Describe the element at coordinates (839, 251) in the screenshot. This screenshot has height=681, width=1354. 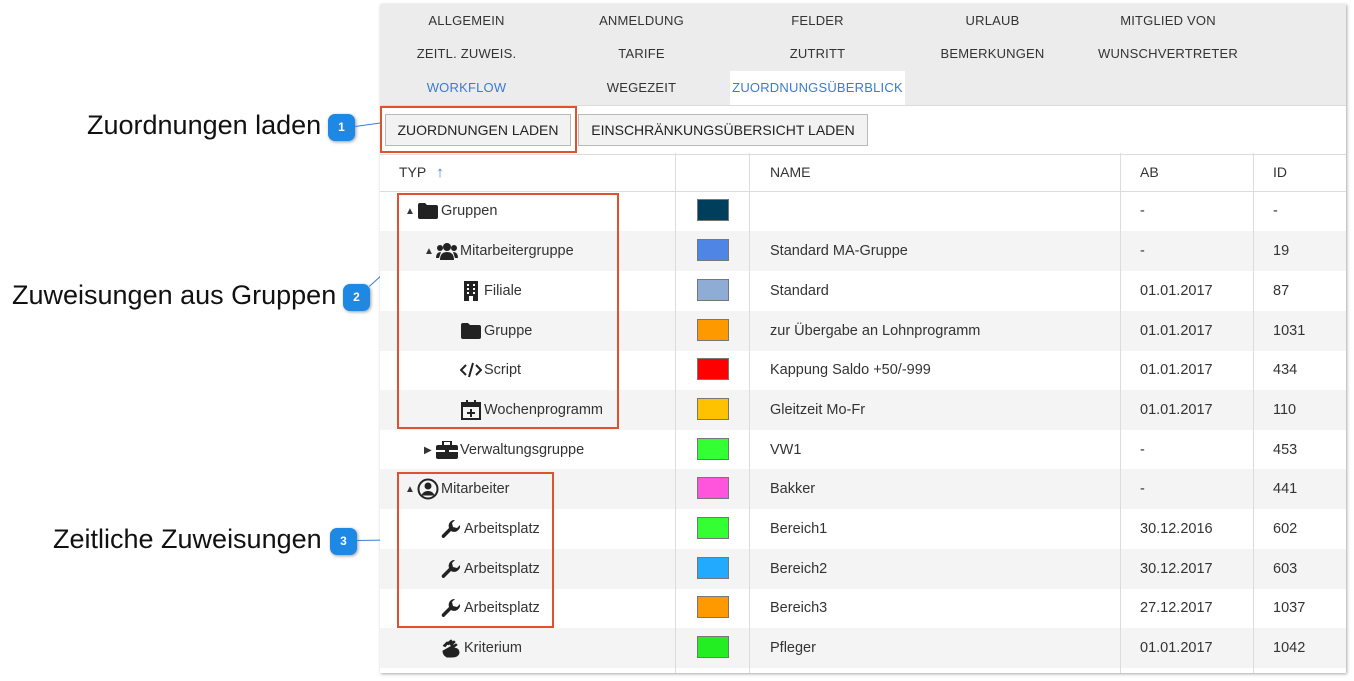
I see `row-name: Standard MA-Gruppe` at that location.